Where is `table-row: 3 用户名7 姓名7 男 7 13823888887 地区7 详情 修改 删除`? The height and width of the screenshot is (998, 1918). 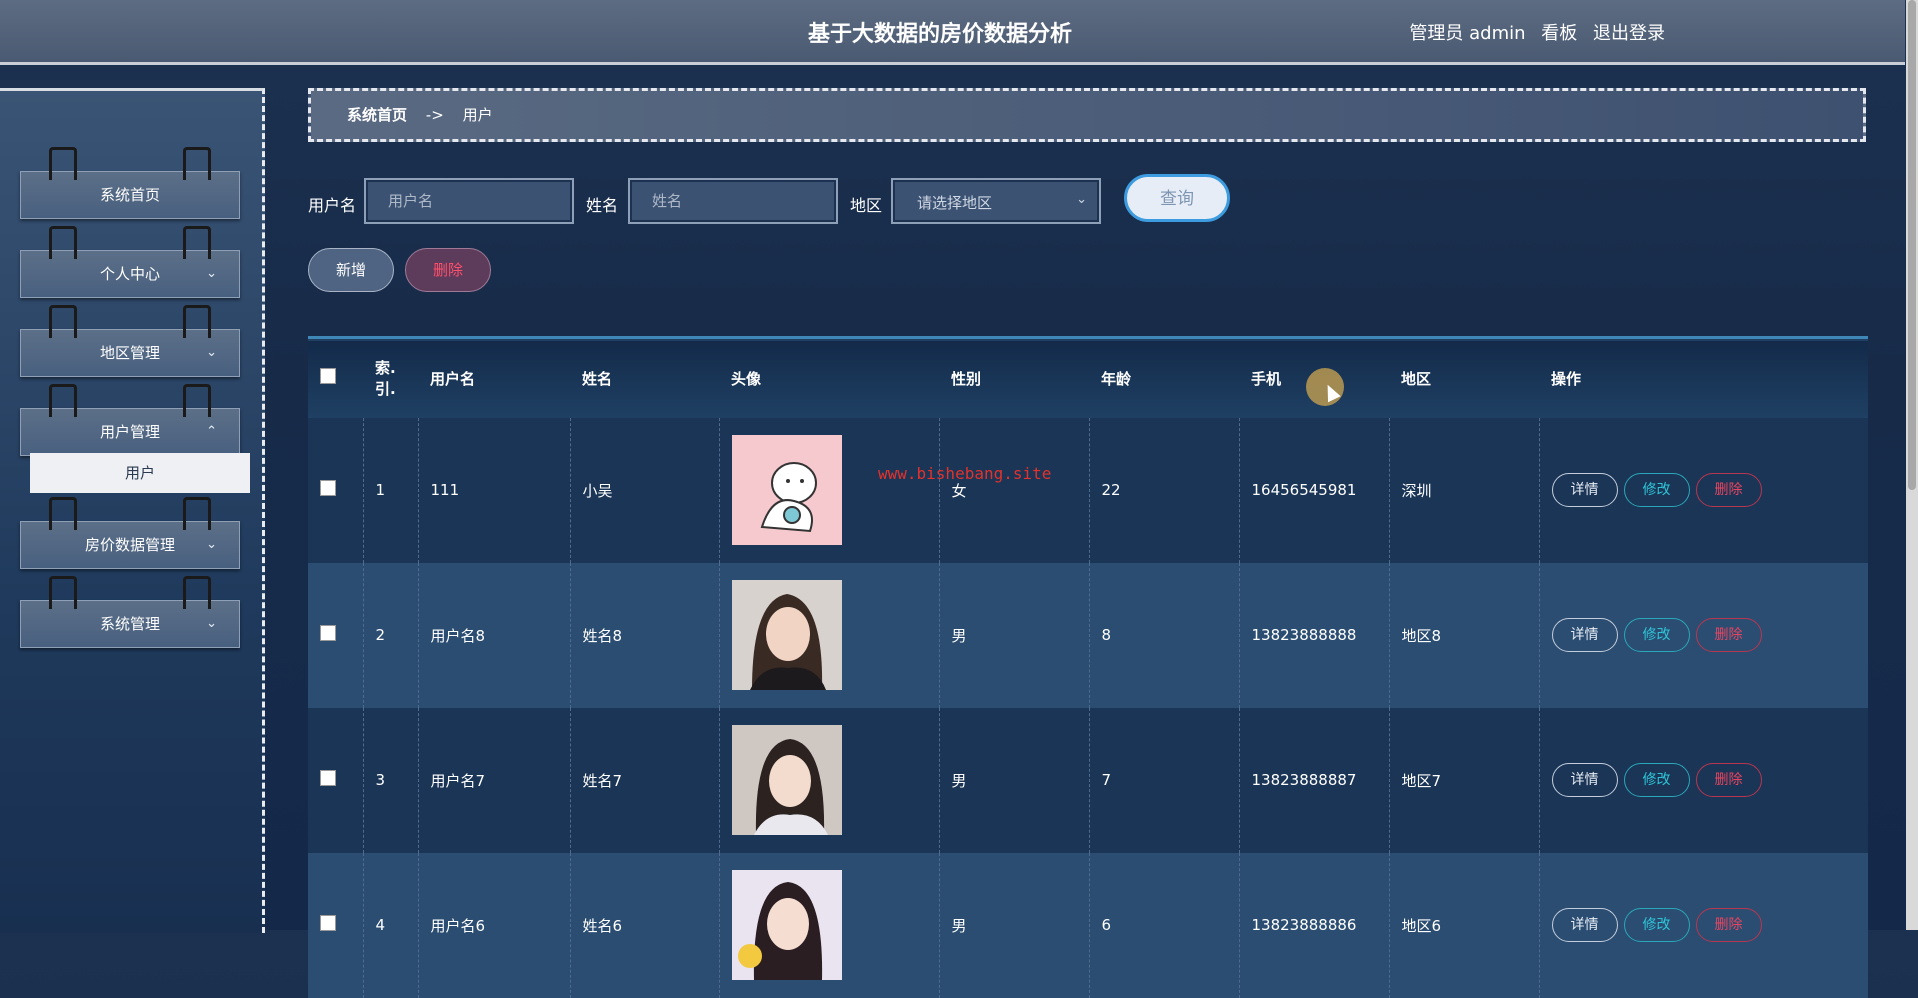 table-row: 3 用户名7 姓名7 男 7 13823888887 地区7 详情 修改 删除 is located at coordinates (1088, 780).